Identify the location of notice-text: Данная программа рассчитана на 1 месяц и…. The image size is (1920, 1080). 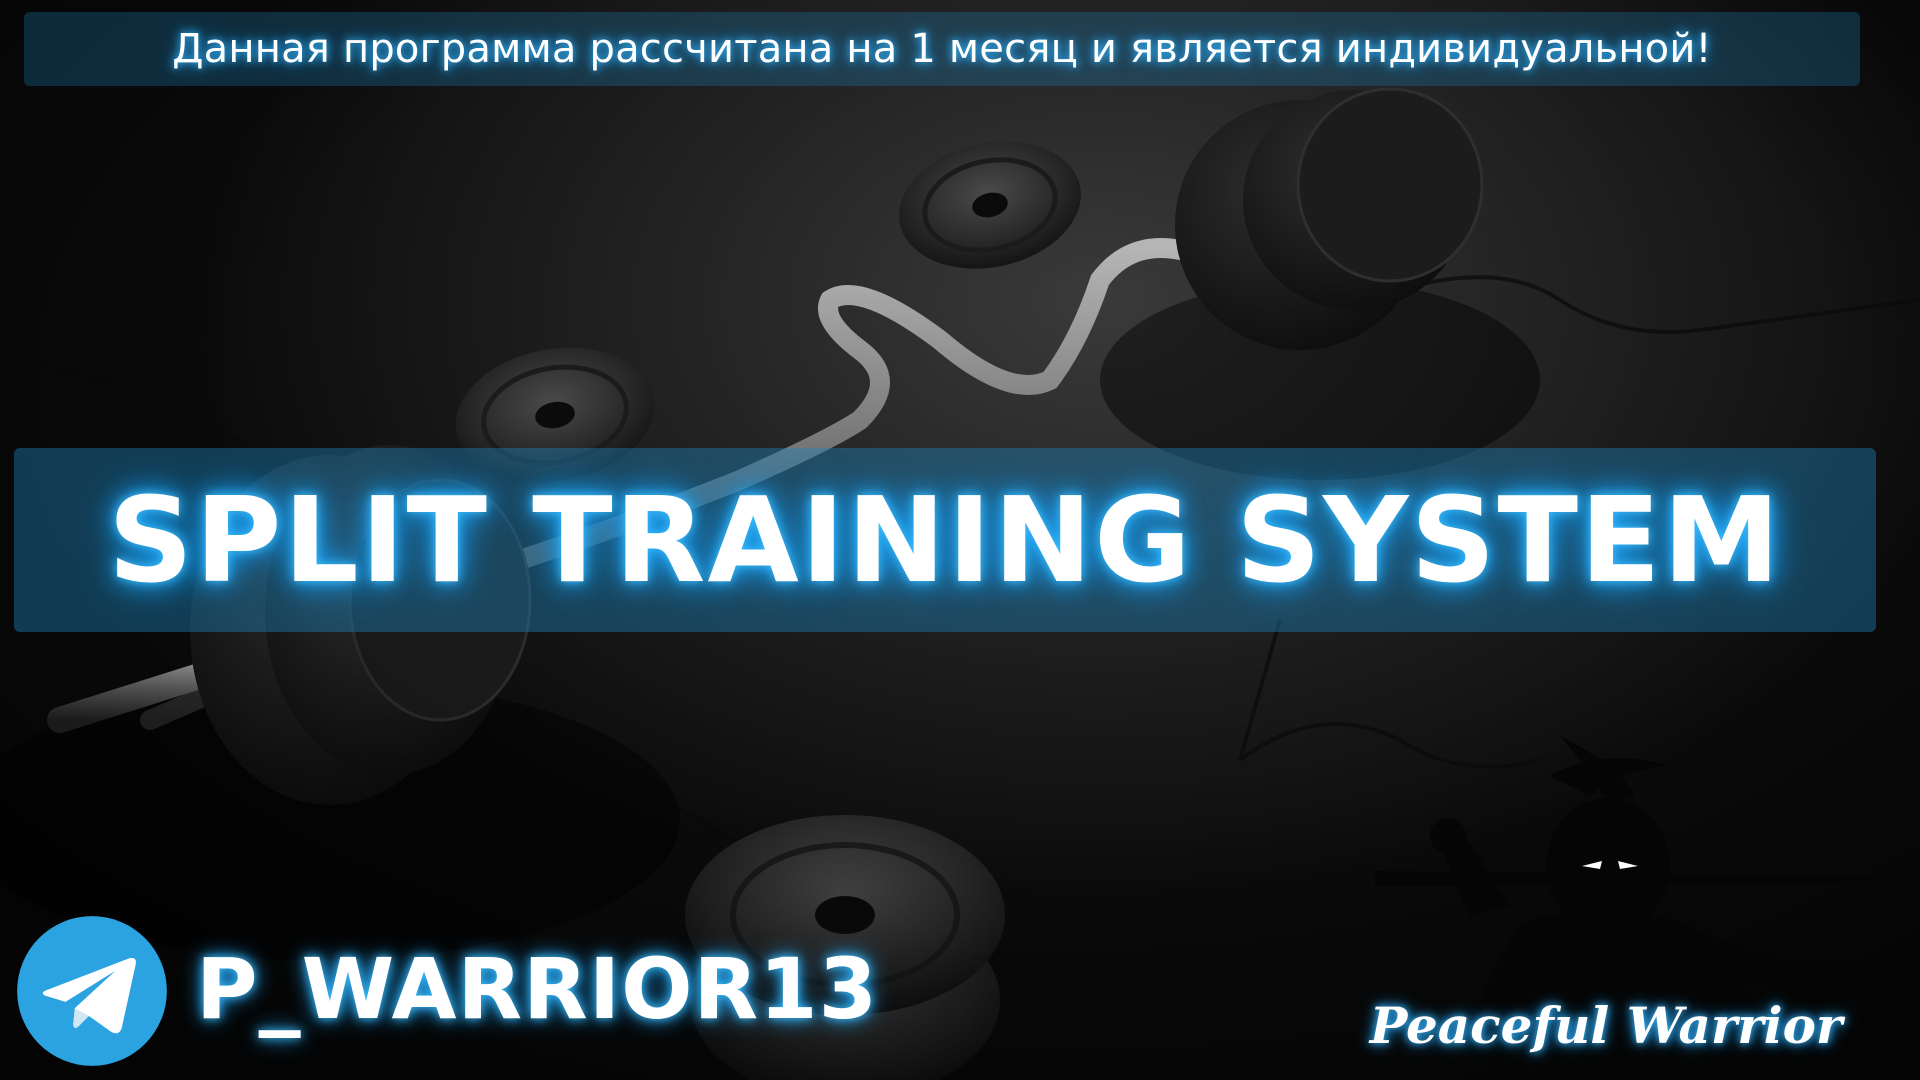
(942, 49).